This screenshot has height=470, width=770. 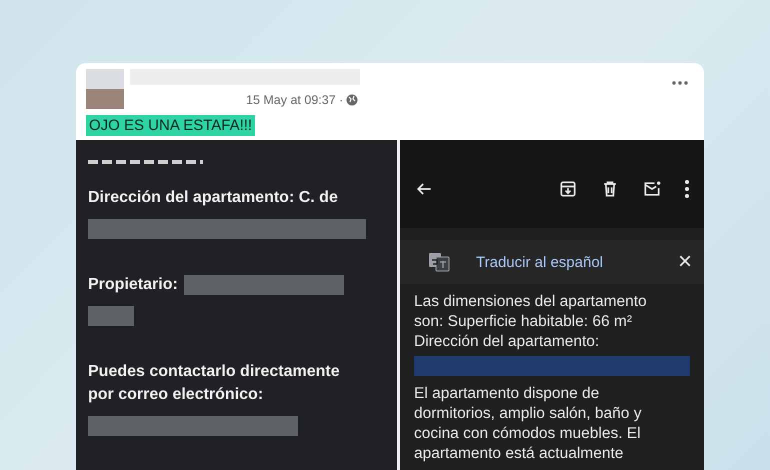 I want to click on archive-button, so click(x=568, y=189).